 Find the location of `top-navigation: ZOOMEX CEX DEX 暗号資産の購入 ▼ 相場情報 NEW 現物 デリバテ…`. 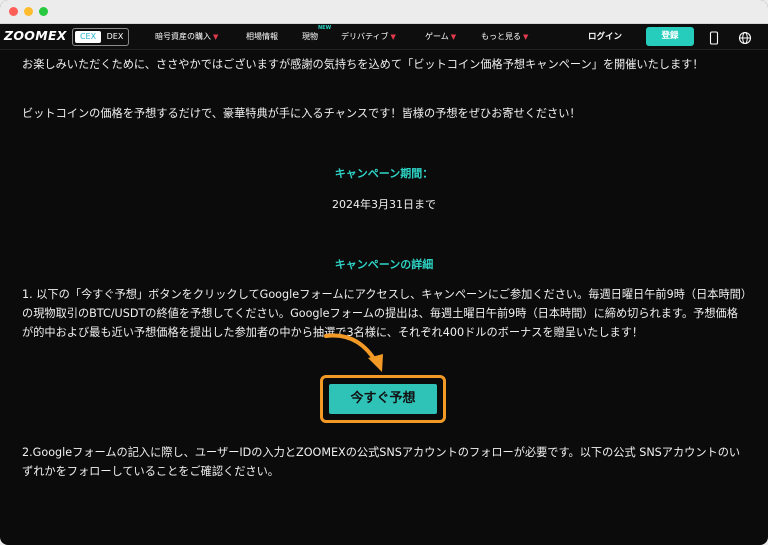

top-navigation: ZOOMEX CEX DEX 暗号資産の購入 ▼ 相場情報 NEW 現物 デリバテ… is located at coordinates (384, 37).